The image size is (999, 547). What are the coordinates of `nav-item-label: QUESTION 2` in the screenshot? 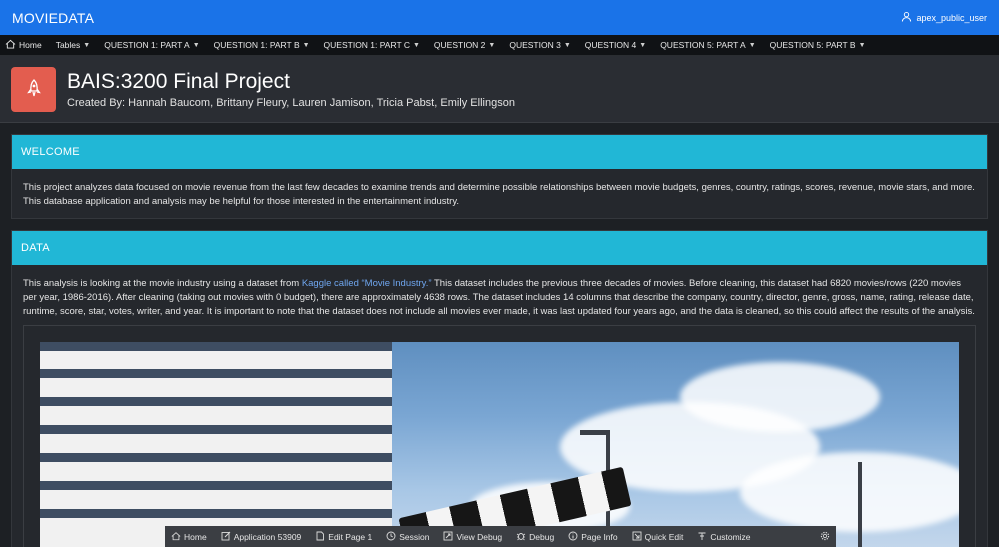 It's located at (459, 45).